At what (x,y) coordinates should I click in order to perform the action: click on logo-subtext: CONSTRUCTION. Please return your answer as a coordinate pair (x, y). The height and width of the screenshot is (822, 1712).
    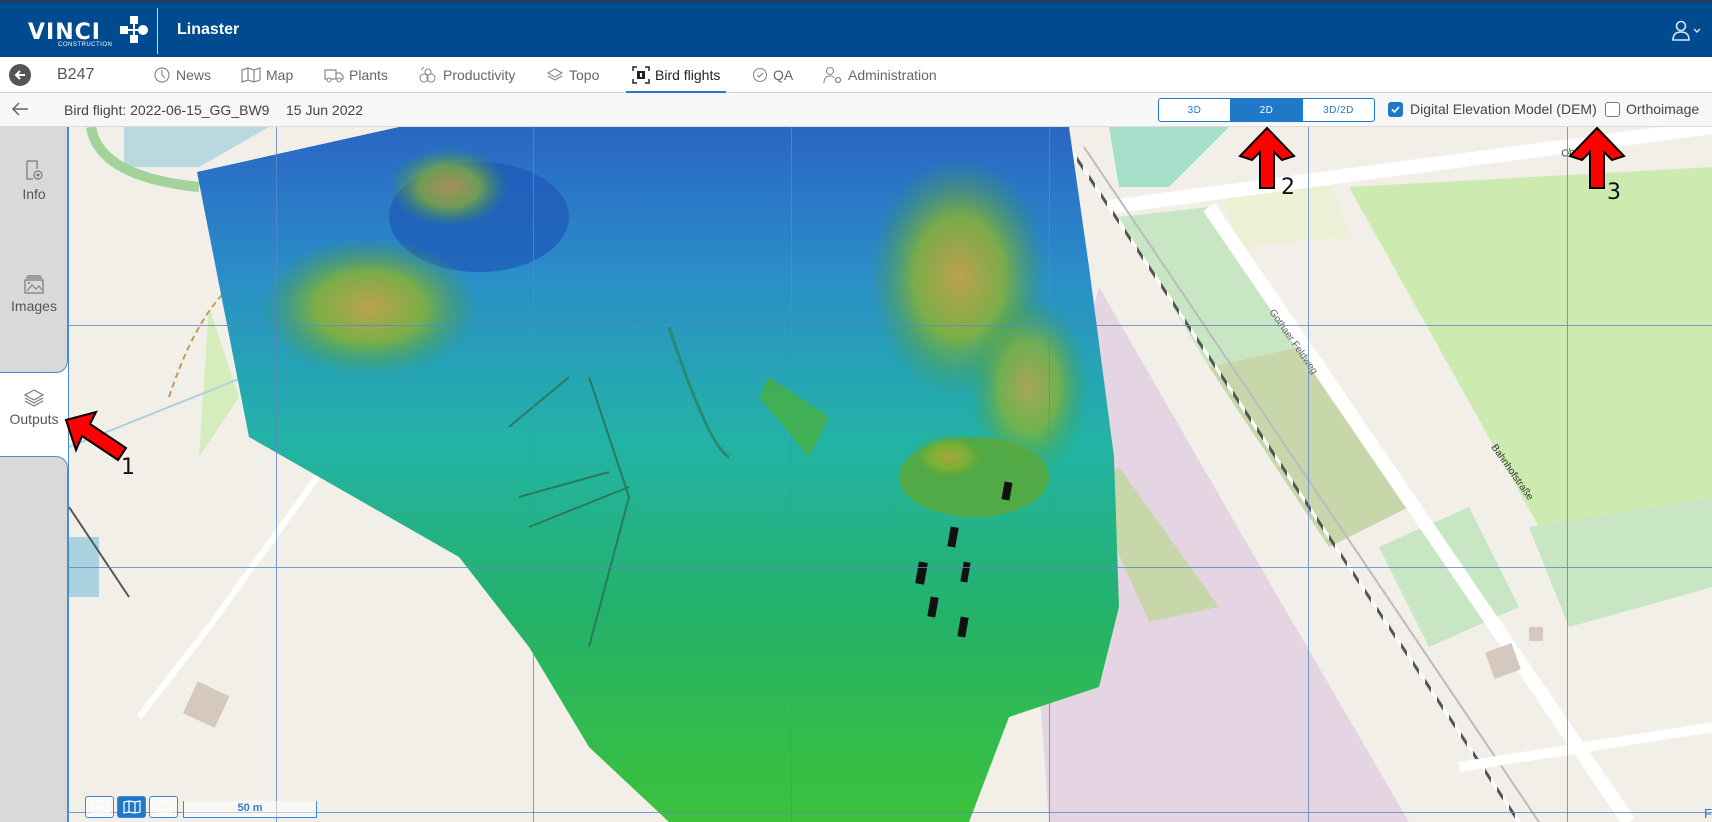
    Looking at the image, I should click on (85, 45).